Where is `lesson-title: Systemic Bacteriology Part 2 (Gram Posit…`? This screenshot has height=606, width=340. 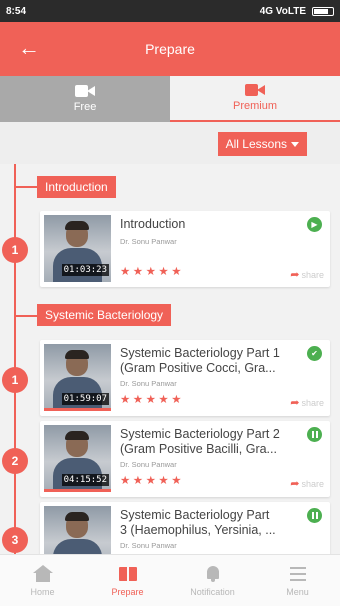
lesson-title: Systemic Bacteriology Part 2 (Gram Posit… is located at coordinates (200, 441).